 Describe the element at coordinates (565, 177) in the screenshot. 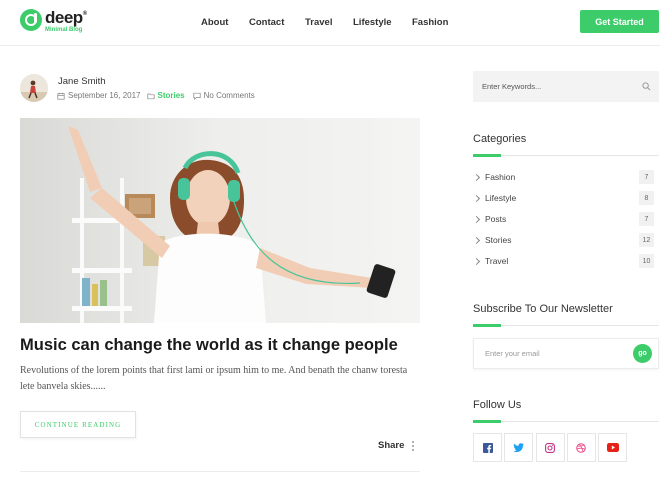

I see `category-item-fashion: Fashion 7` at that location.